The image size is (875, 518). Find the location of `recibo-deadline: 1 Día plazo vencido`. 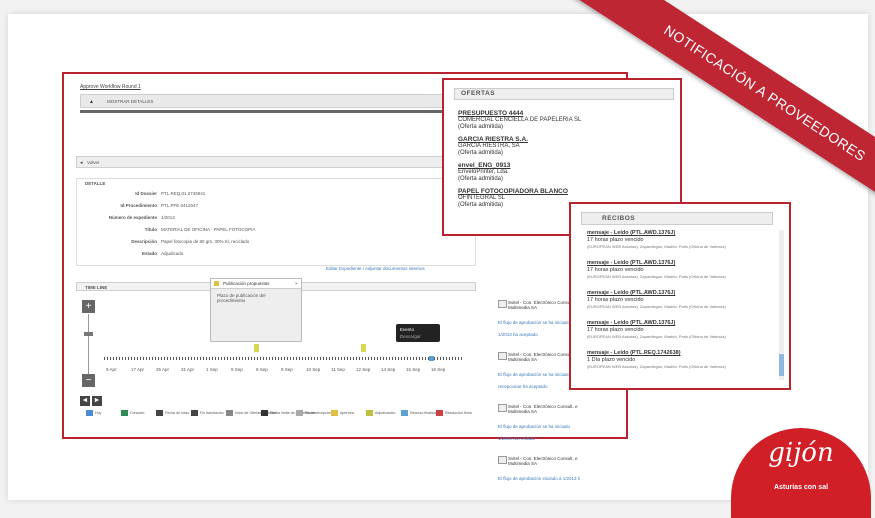

recibo-deadline: 1 Día plazo vencido is located at coordinates (611, 360).